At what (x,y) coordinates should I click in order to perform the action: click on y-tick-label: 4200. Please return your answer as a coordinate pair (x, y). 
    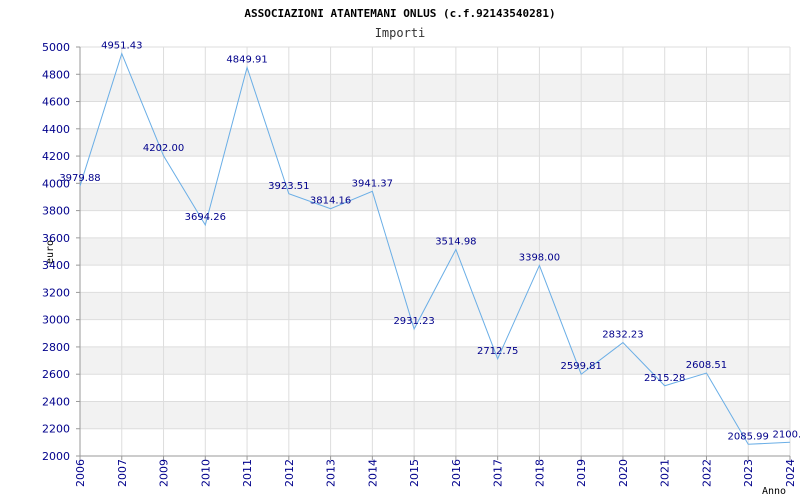
    Looking at the image, I should click on (56, 156).